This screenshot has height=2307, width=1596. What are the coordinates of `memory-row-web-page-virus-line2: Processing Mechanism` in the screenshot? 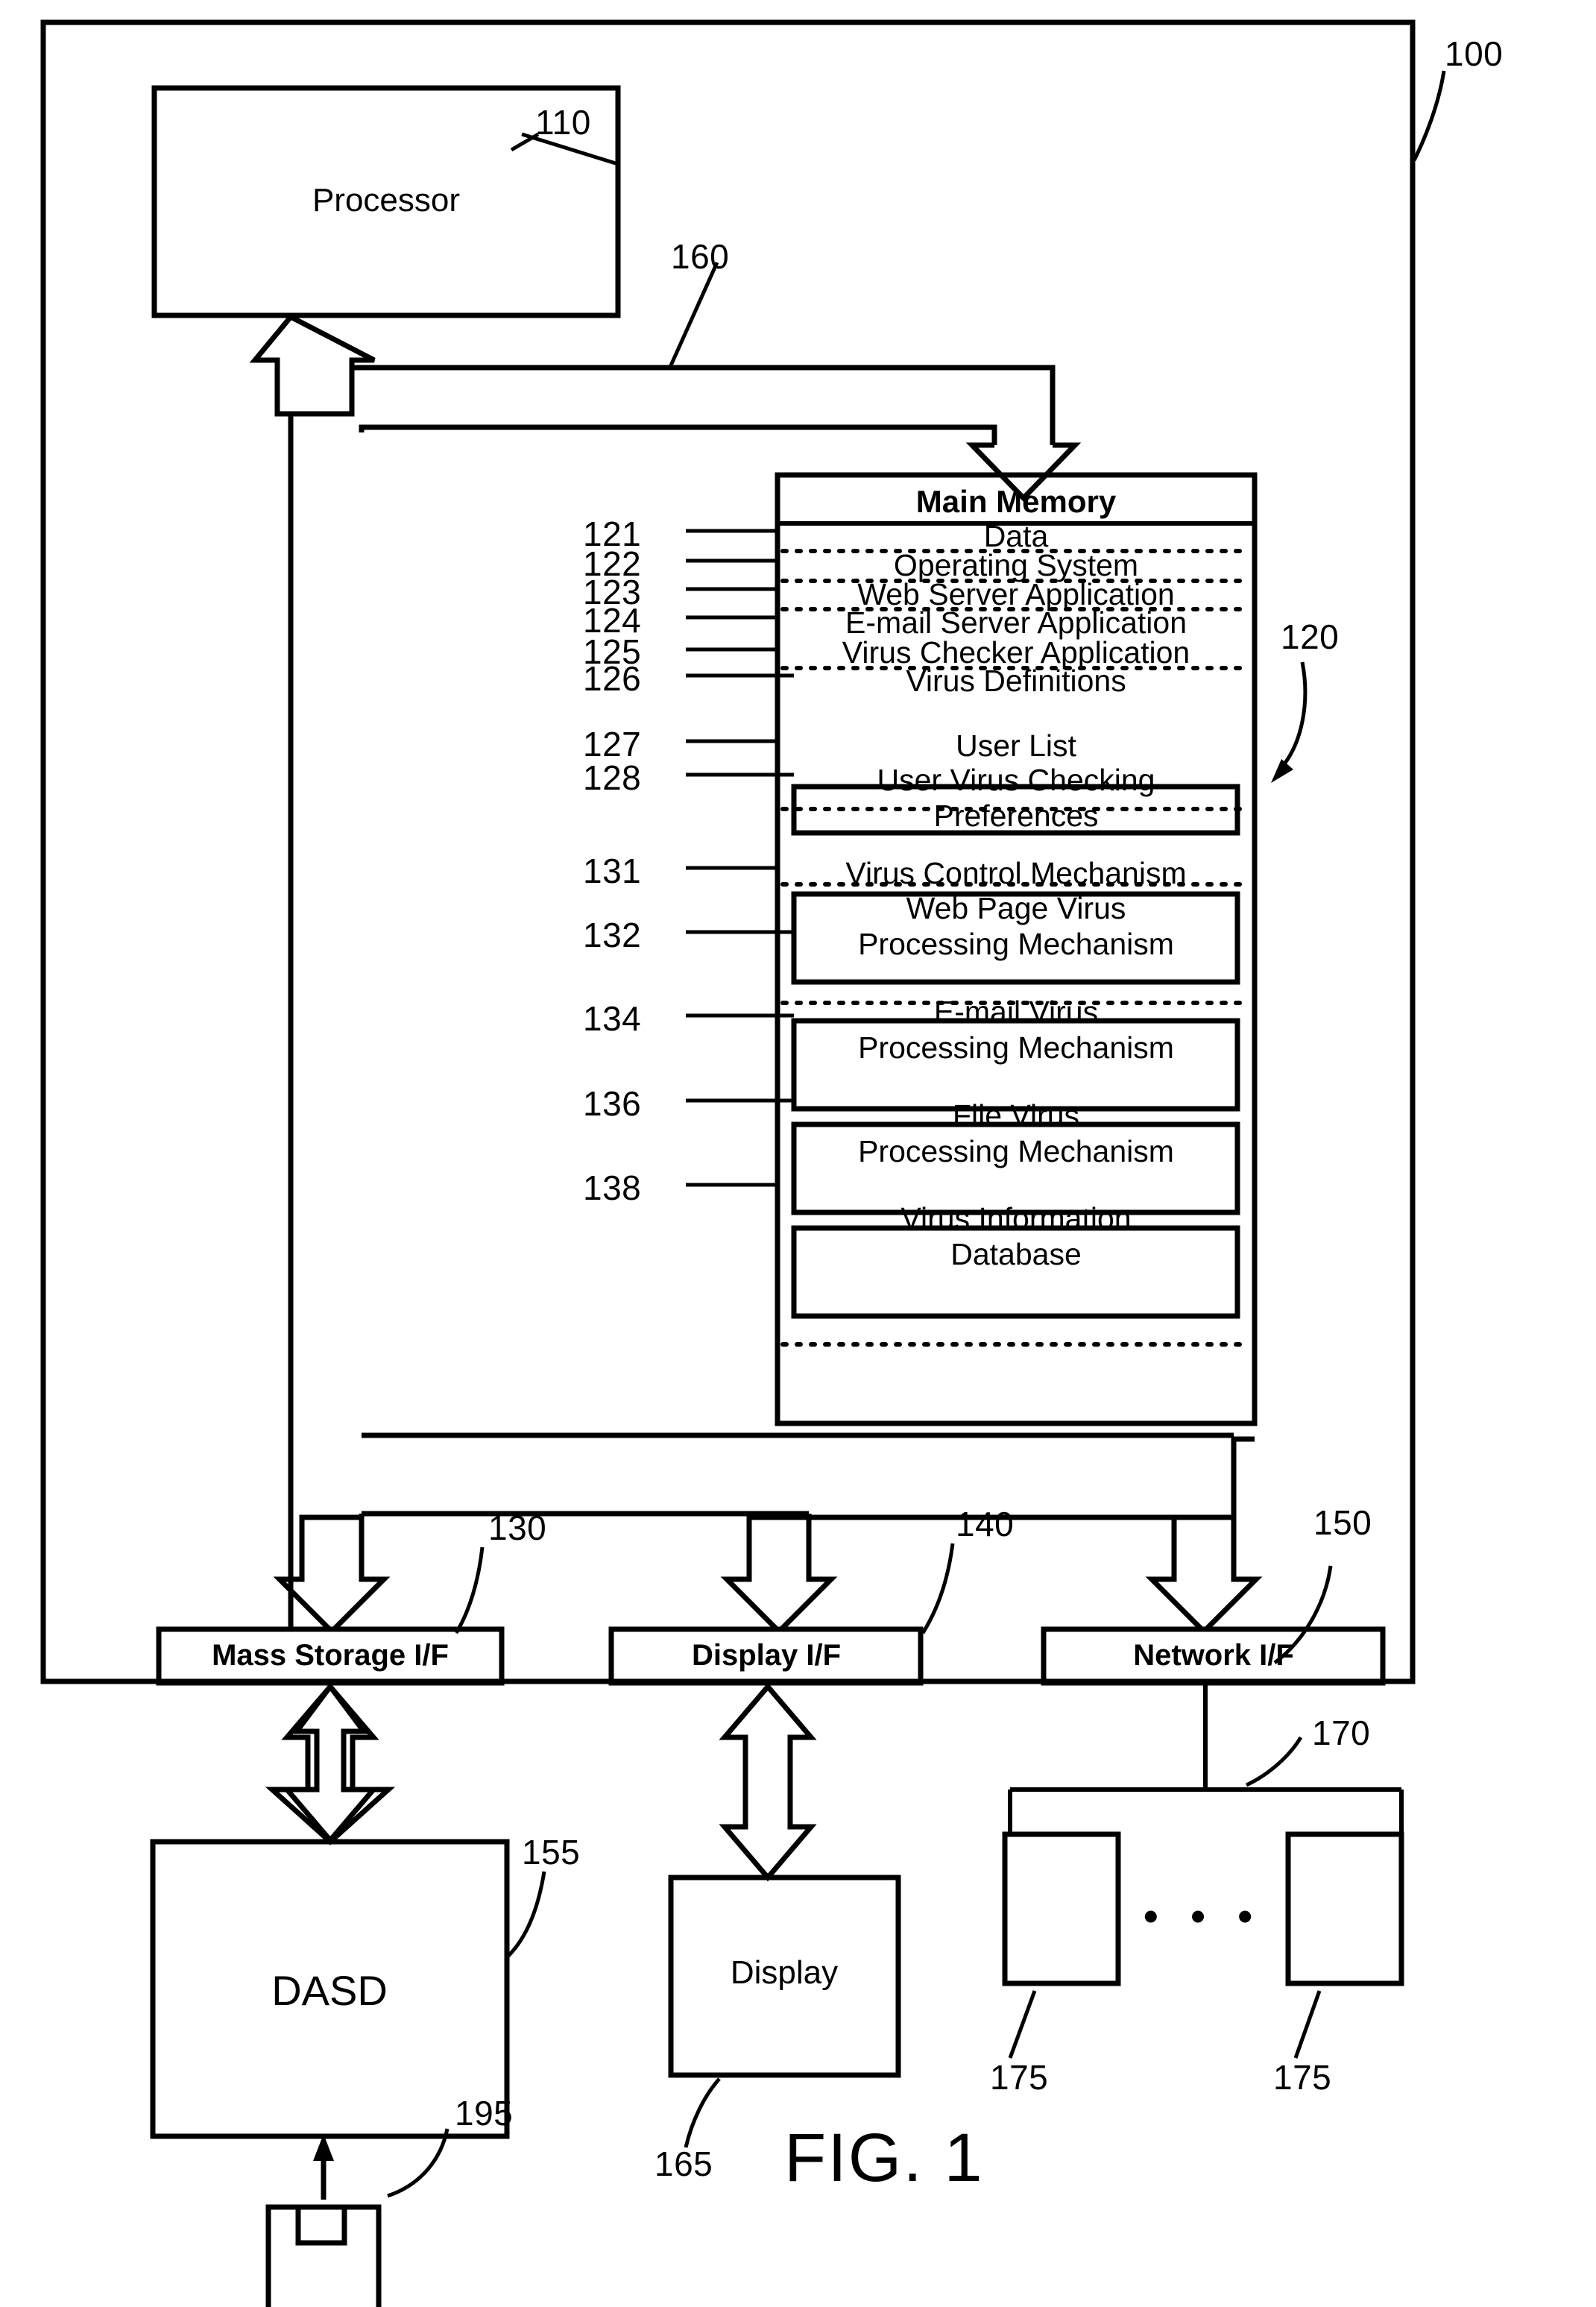 It's located at (1016, 944).